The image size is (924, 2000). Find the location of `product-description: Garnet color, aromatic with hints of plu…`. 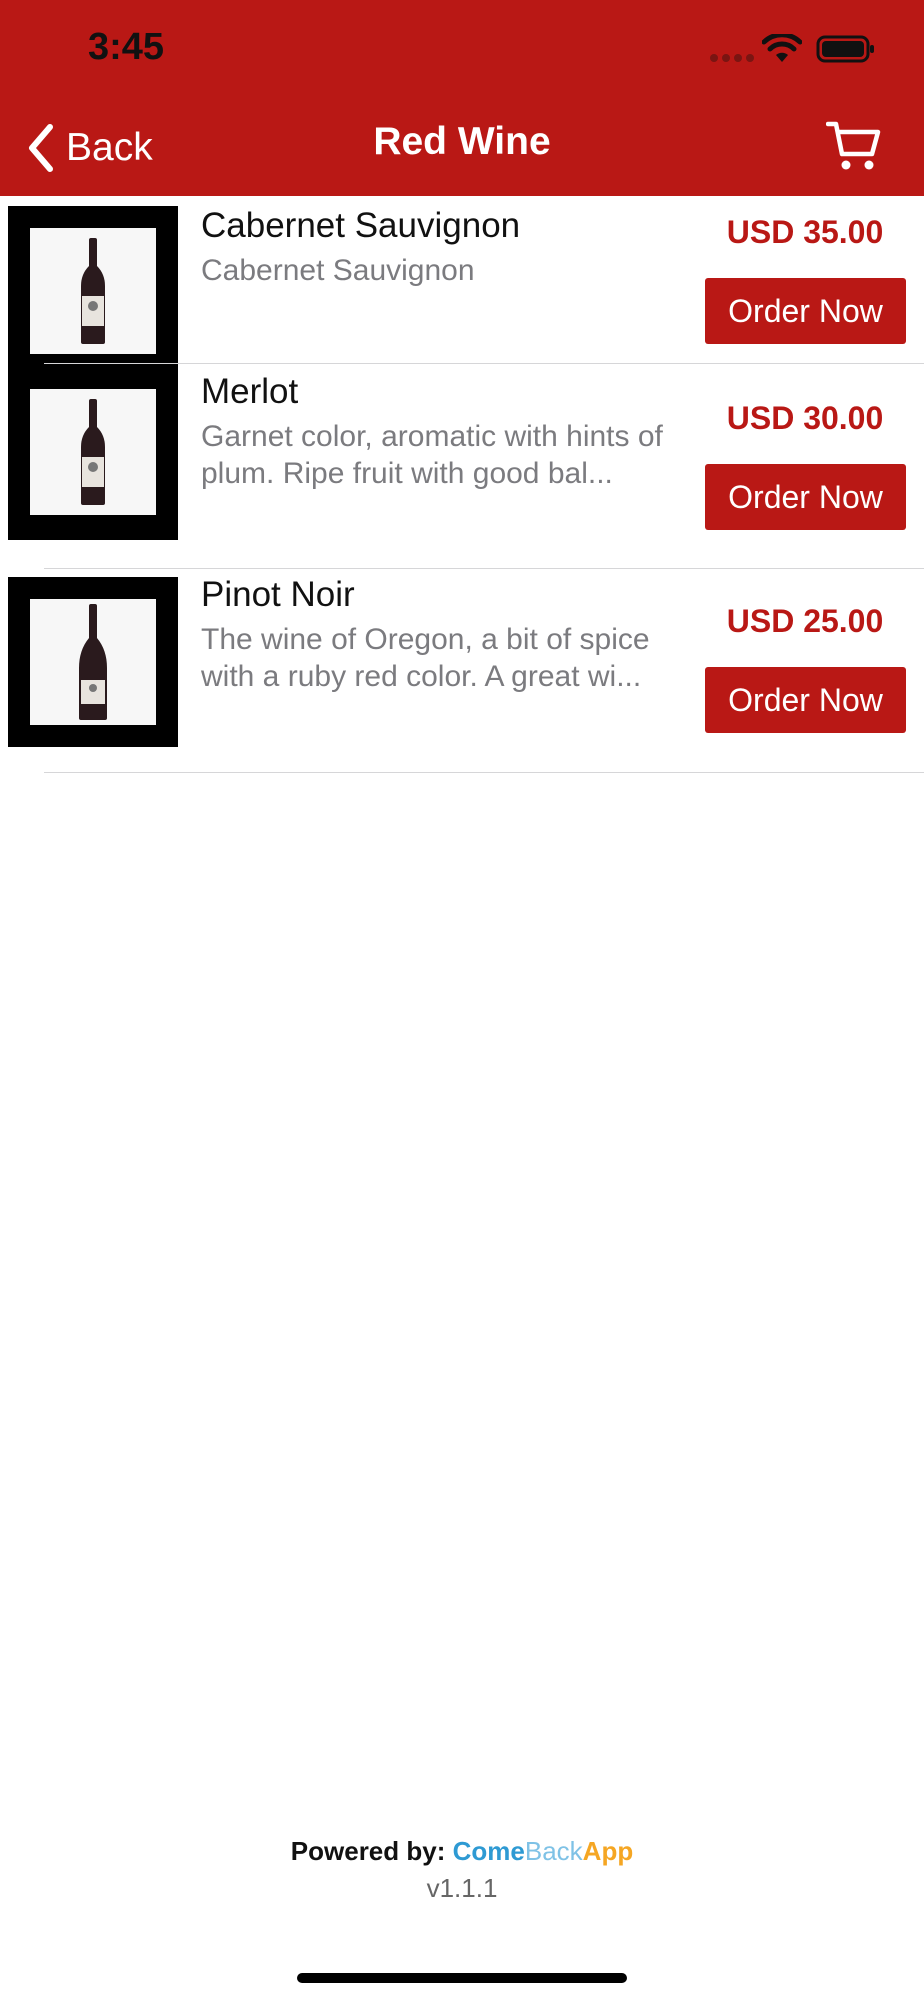

product-description: Garnet color, aromatic with hints of plu… is located at coordinates (432, 455).